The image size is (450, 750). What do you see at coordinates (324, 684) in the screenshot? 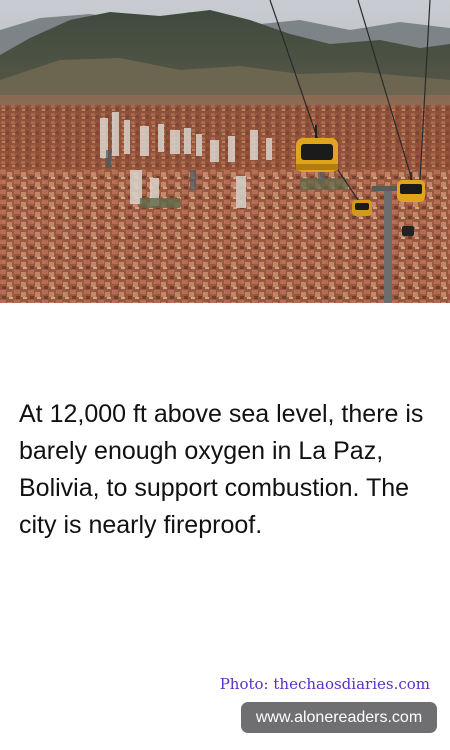
I see `photo-credit: Photo: thechaosdiaries.com` at bounding box center [324, 684].